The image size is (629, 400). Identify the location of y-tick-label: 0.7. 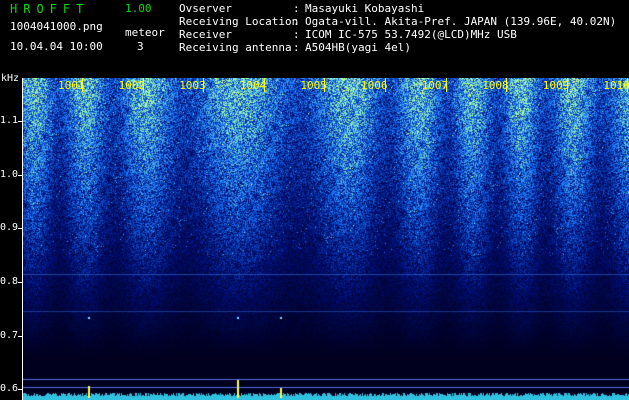
(9, 335).